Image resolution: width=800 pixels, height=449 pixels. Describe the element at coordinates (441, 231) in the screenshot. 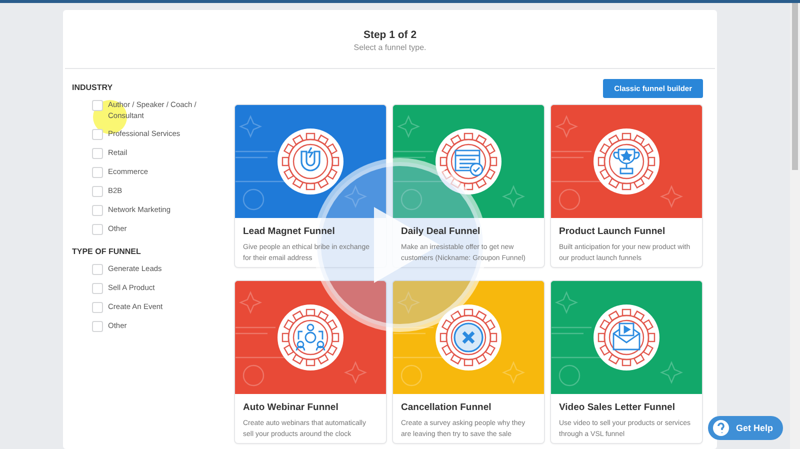

I see `card-title: Daily Deal Funnel` at that location.